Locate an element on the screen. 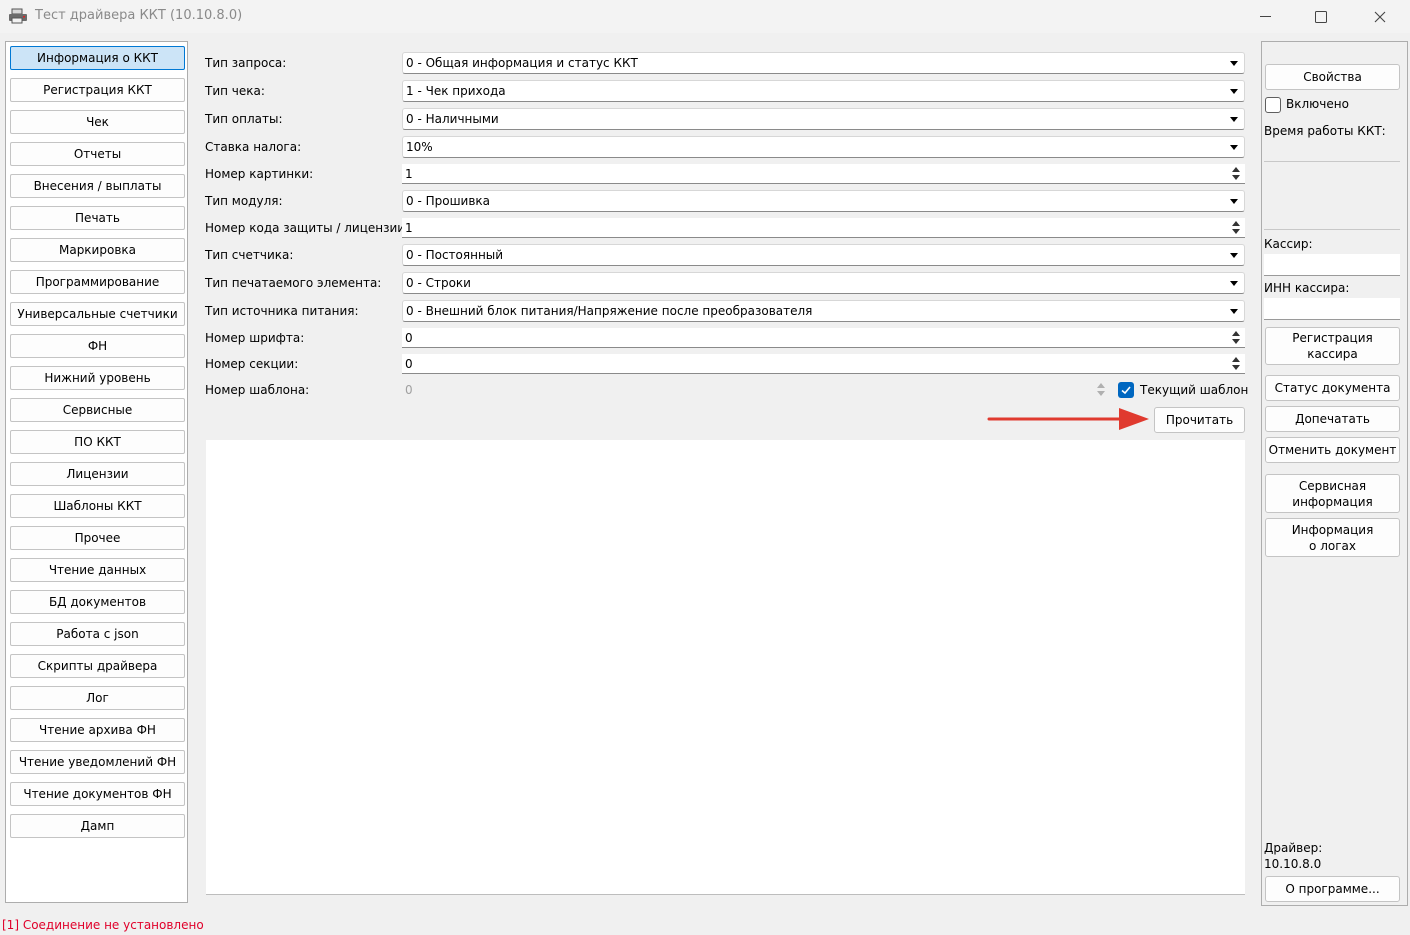 This screenshot has width=1410, height=935. tax-rate-select: 10% is located at coordinates (823, 147).